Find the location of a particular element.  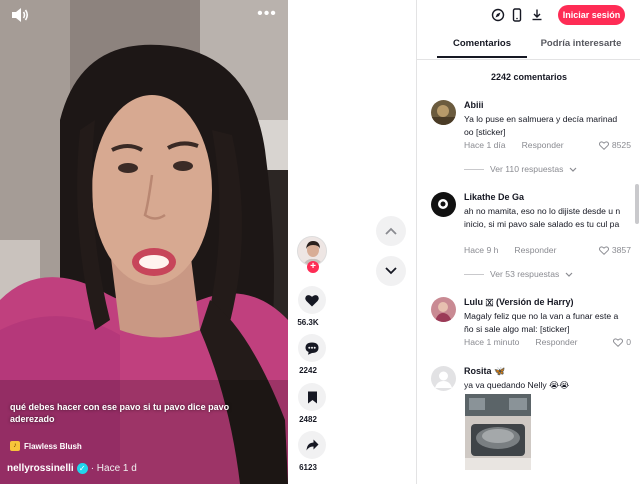

verified-badge-icon: ✓ is located at coordinates (82, 468).